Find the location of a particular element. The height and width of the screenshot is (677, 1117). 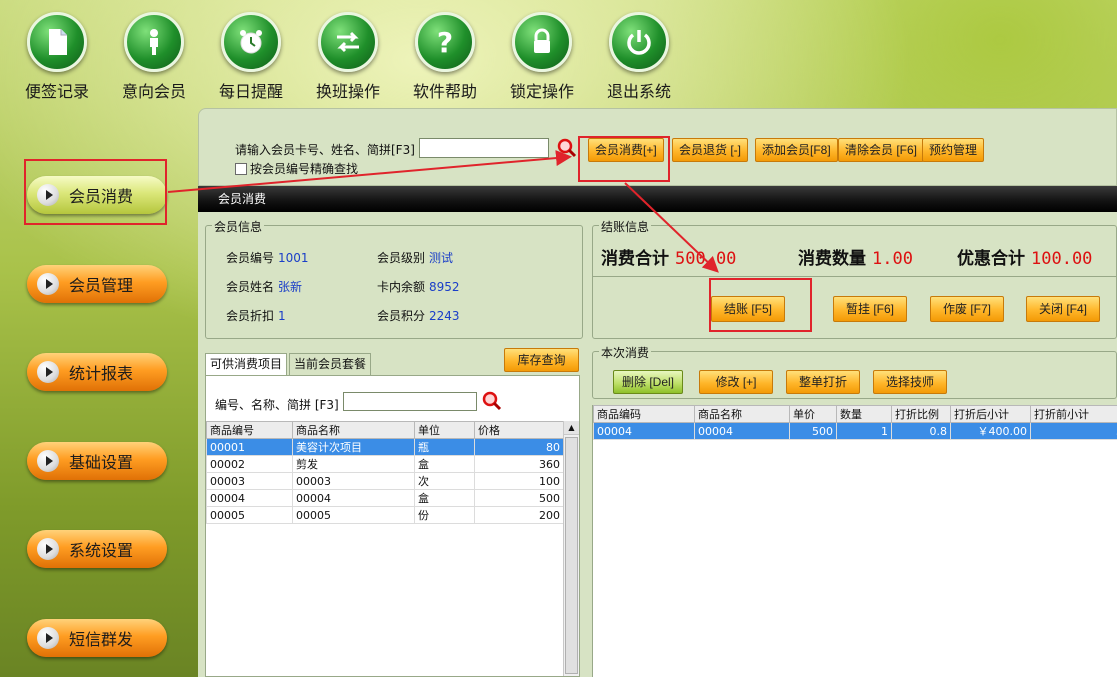

cell-name: 00005 is located at coordinates (353, 515).